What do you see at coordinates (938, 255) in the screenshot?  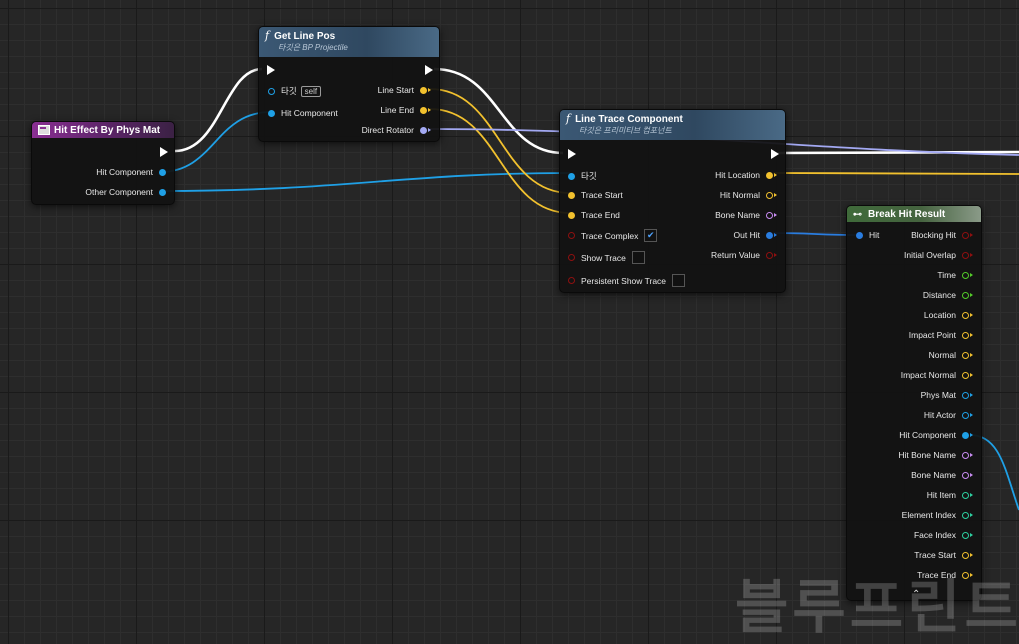 I see `pin-break-output: Initial Overlap` at bounding box center [938, 255].